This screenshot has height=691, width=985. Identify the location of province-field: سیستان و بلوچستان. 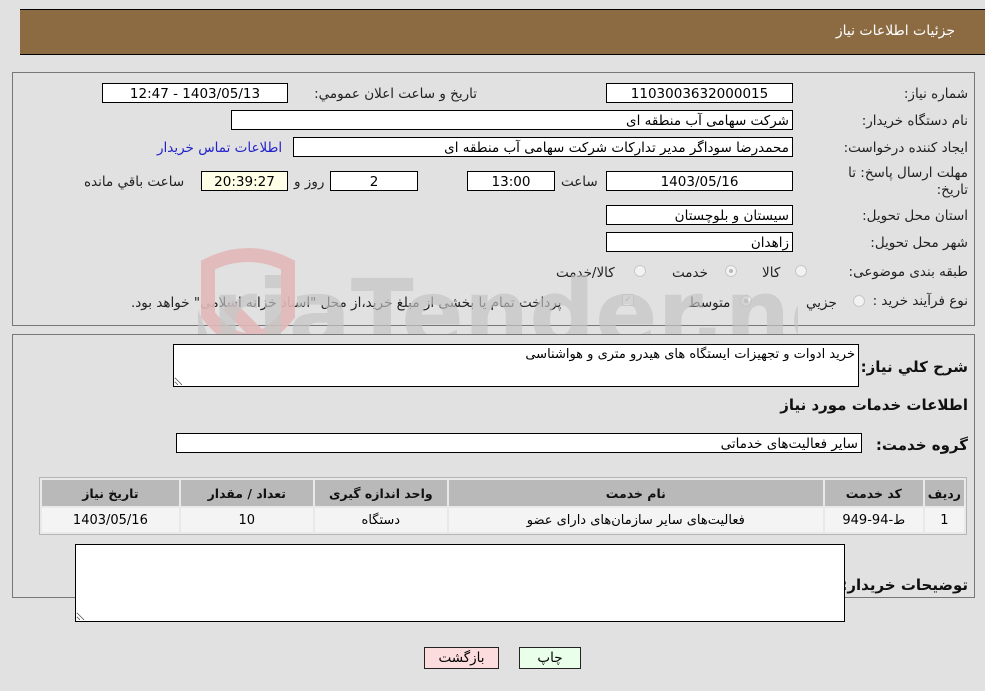
(699, 215).